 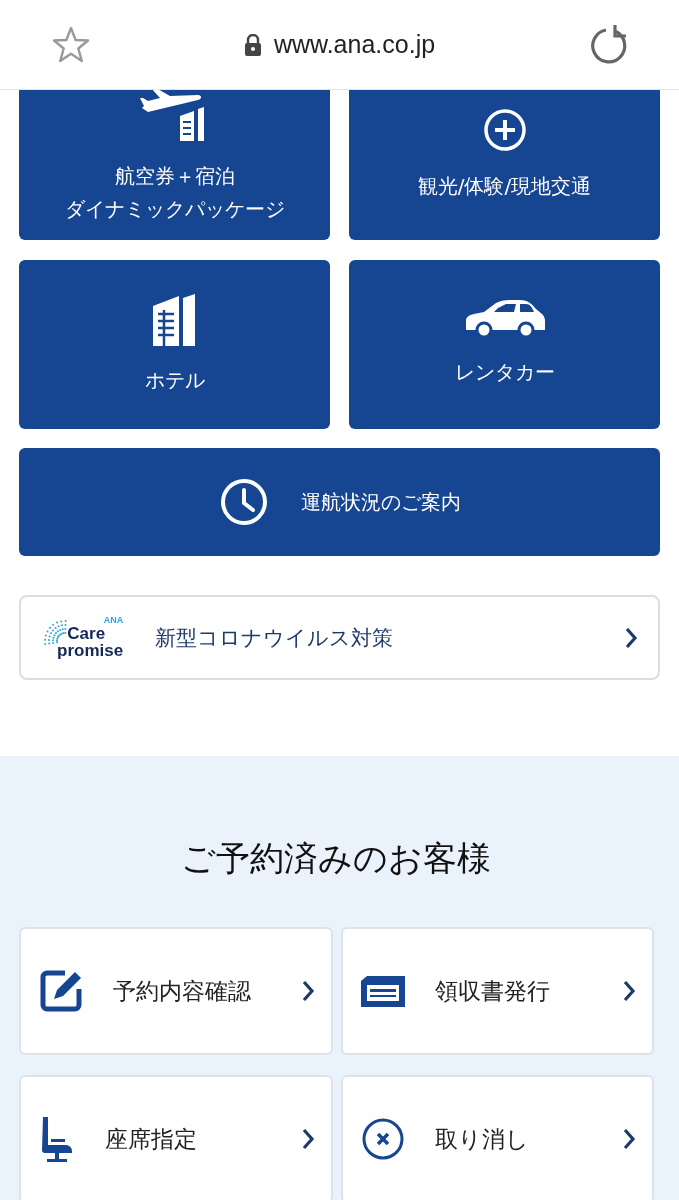 I want to click on section-title: ご予約済みのお客様, so click(x=336, y=858).